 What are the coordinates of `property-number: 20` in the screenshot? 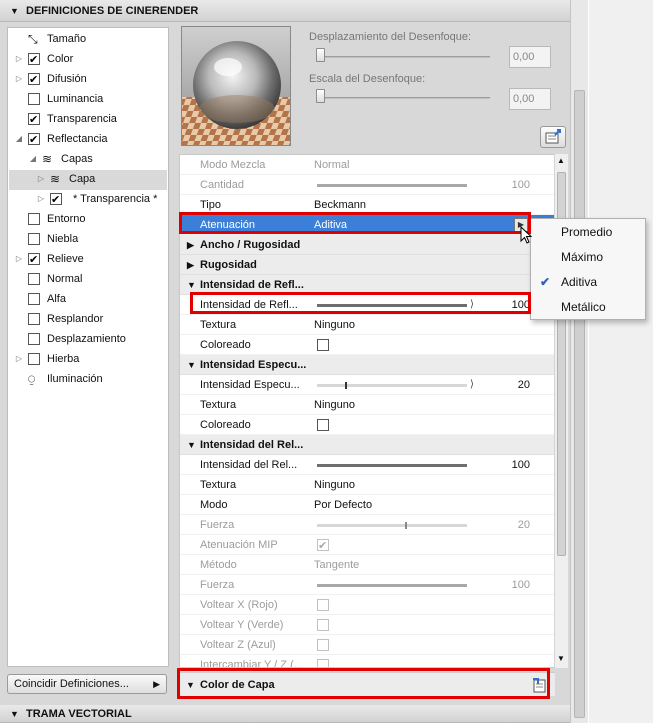 It's located at (524, 385).